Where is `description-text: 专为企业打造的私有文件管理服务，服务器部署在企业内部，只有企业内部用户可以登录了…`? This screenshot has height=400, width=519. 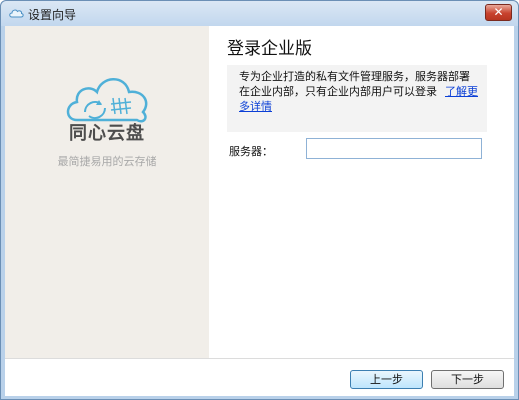 description-text: 专为企业打造的私有文件管理服务，服务器部署在企业内部，只有企业内部用户可以登录了… is located at coordinates (359, 91).